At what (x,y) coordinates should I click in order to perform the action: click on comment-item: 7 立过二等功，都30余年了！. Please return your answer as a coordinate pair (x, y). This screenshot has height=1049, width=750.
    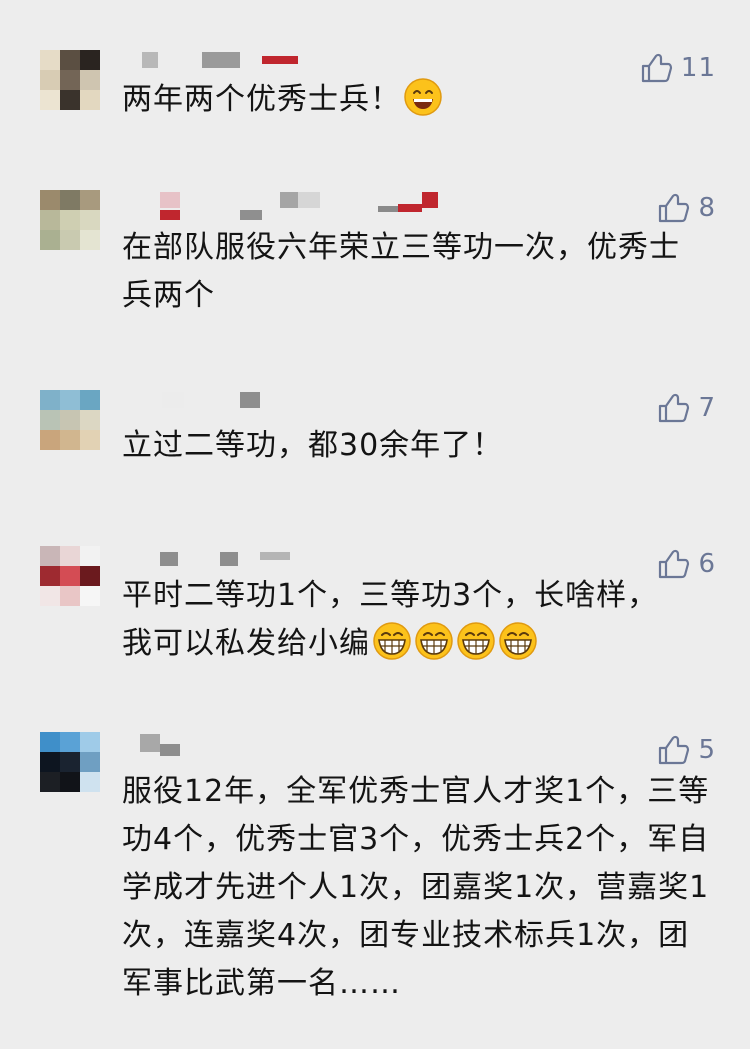
    Looking at the image, I should click on (375, 440).